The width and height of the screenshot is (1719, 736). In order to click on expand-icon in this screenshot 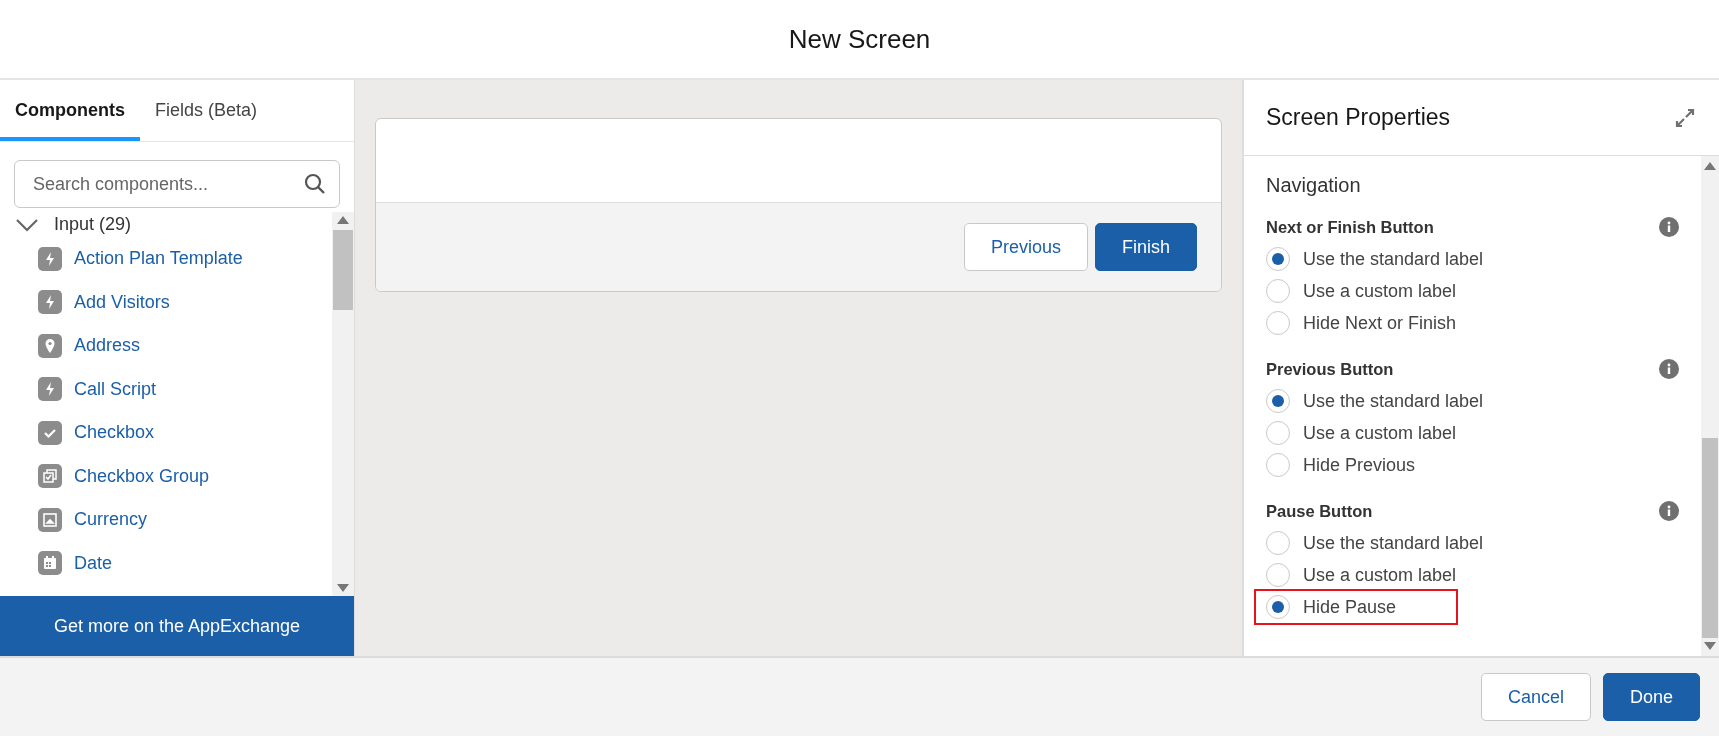, I will do `click(1685, 117)`.